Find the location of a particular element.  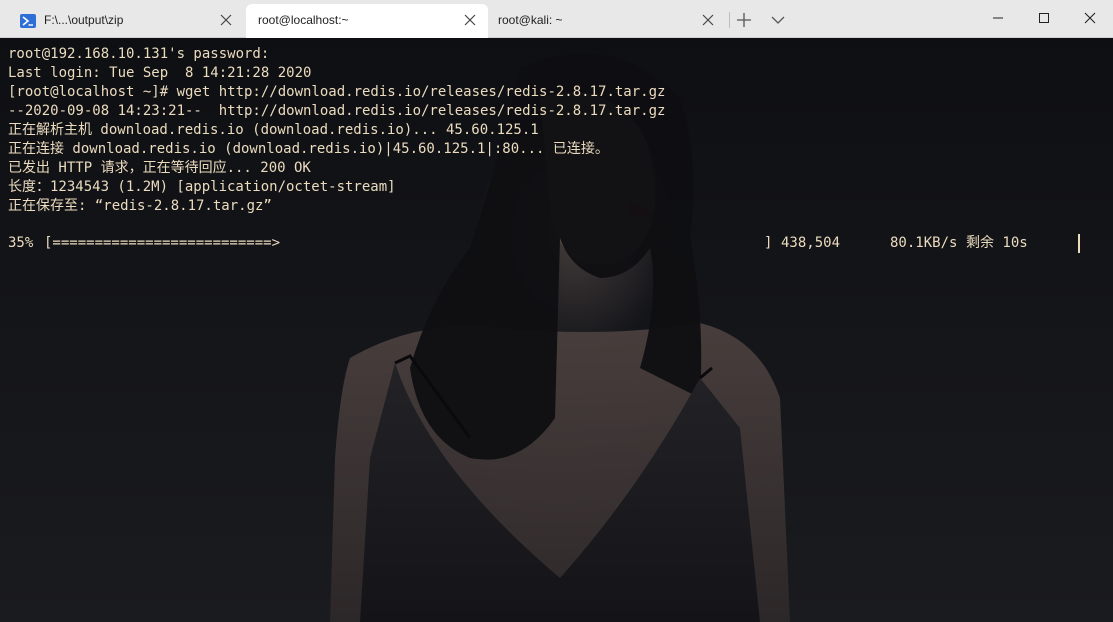

progress-bytes: 438,504 is located at coordinates (811, 243).